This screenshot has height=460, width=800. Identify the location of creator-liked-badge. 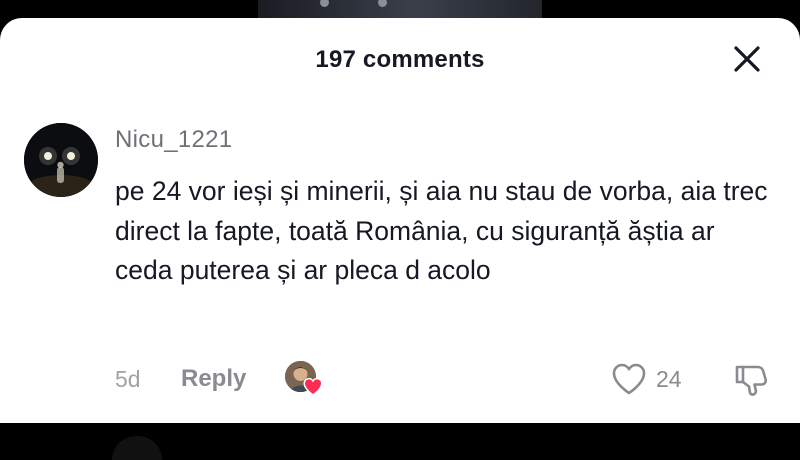
(303, 379).